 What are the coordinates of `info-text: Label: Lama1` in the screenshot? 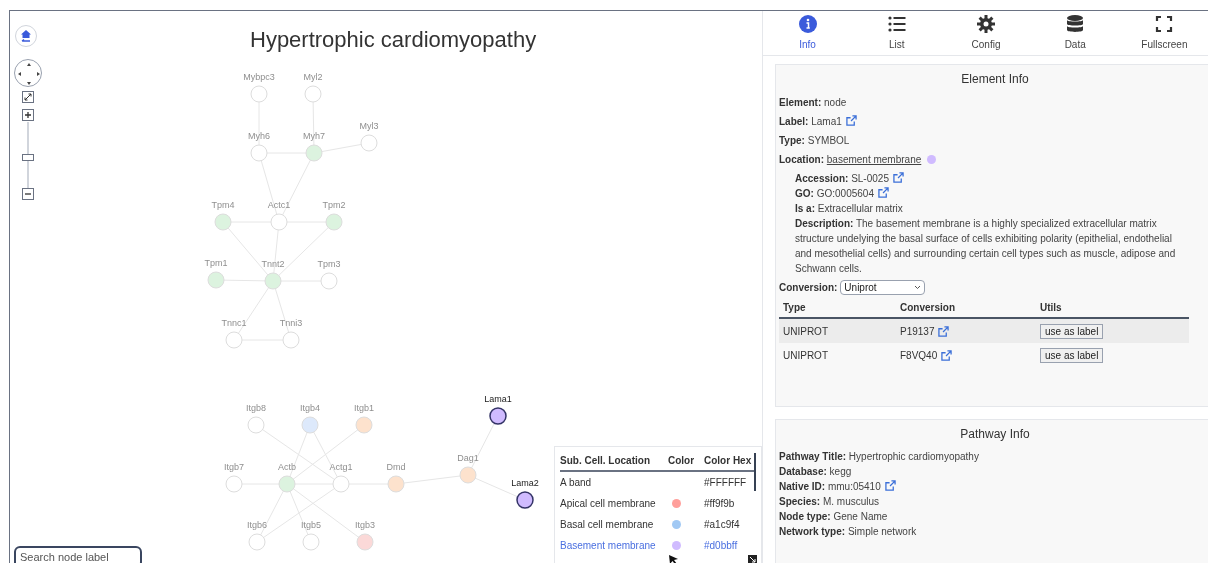 It's located at (810, 121).